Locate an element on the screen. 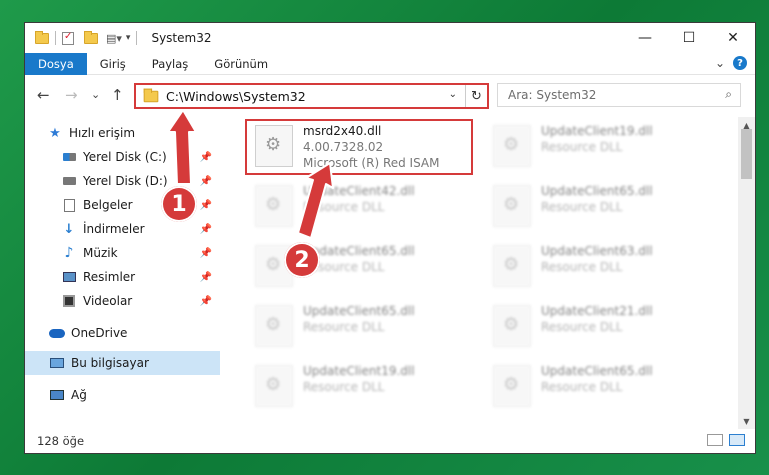  step-1-badge: 1 is located at coordinates (179, 204).